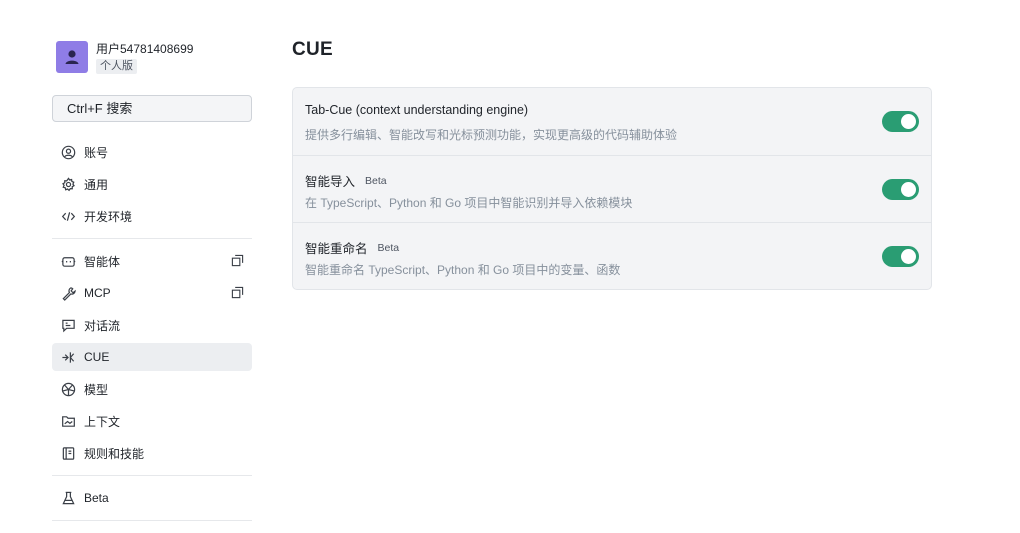  I want to click on sidebar-item-dev-env: 开发环境, so click(152, 216).